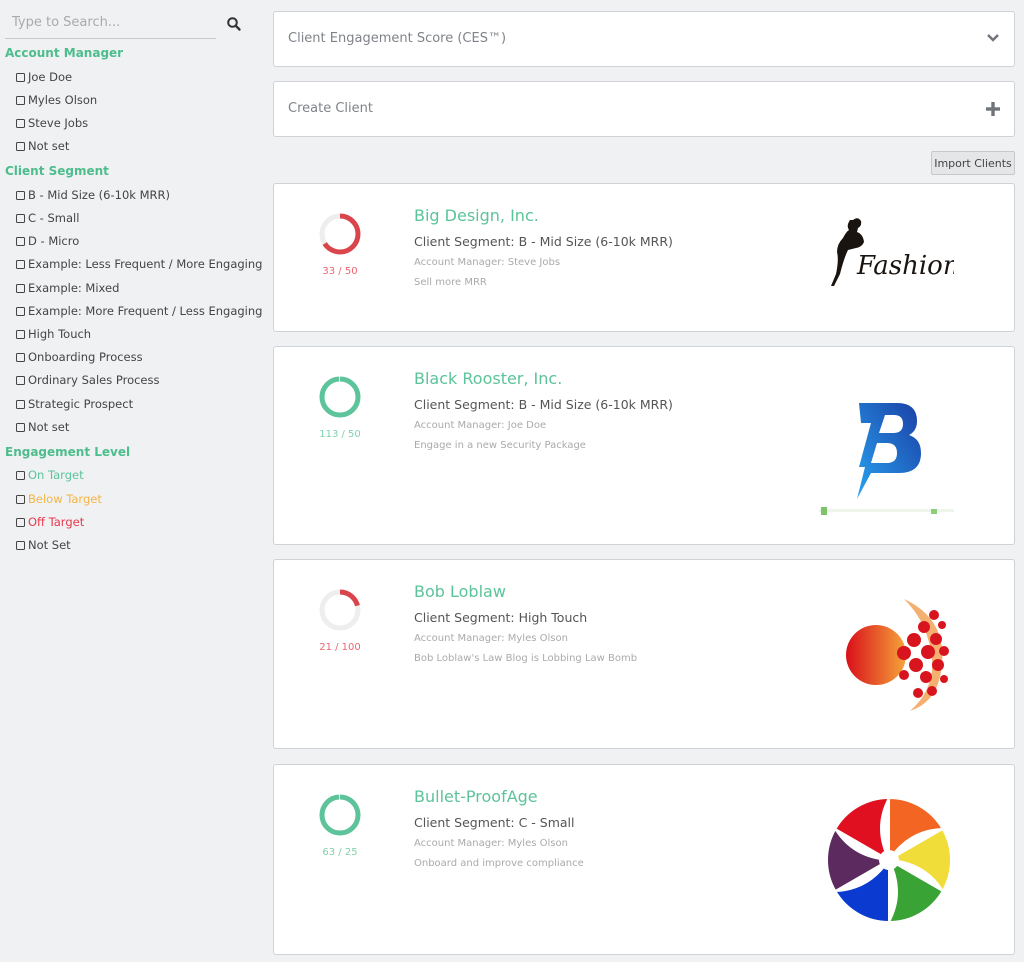  Describe the element at coordinates (644, 109) in the screenshot. I see `create-client-panel: Create Client` at that location.